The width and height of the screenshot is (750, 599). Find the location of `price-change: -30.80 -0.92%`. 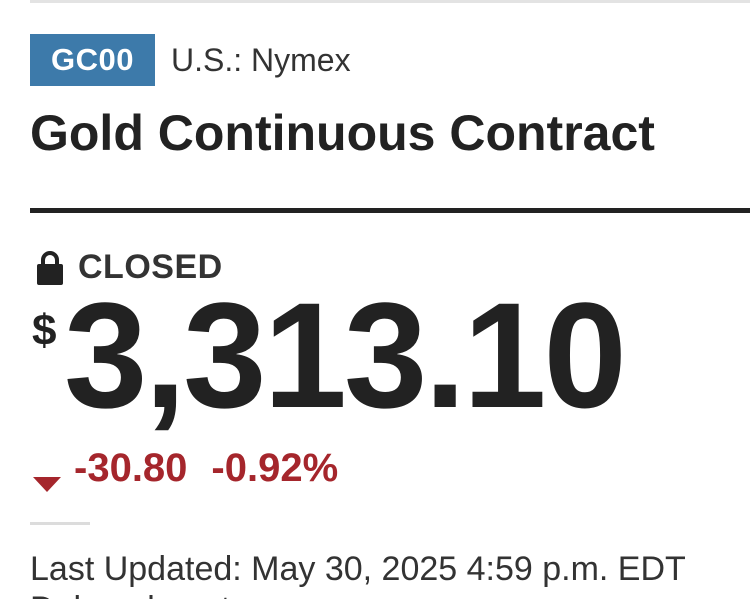

price-change: -30.80 -0.92% is located at coordinates (185, 469).